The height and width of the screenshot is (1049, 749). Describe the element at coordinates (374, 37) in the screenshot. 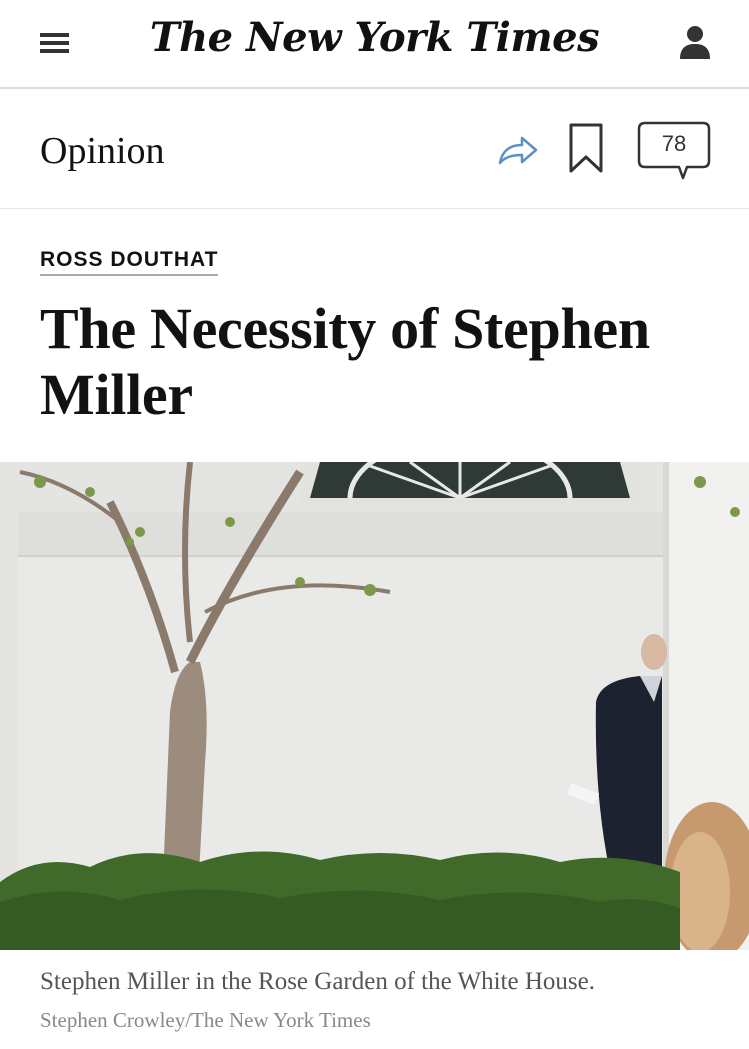

I see `masthead-logo: The New York Times` at that location.